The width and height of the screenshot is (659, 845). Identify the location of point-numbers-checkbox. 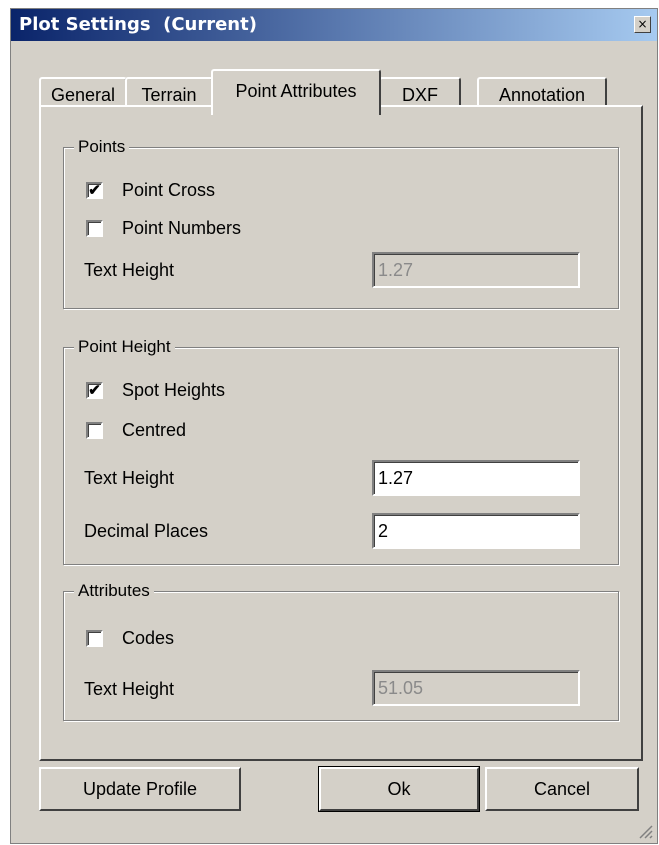
(94, 228).